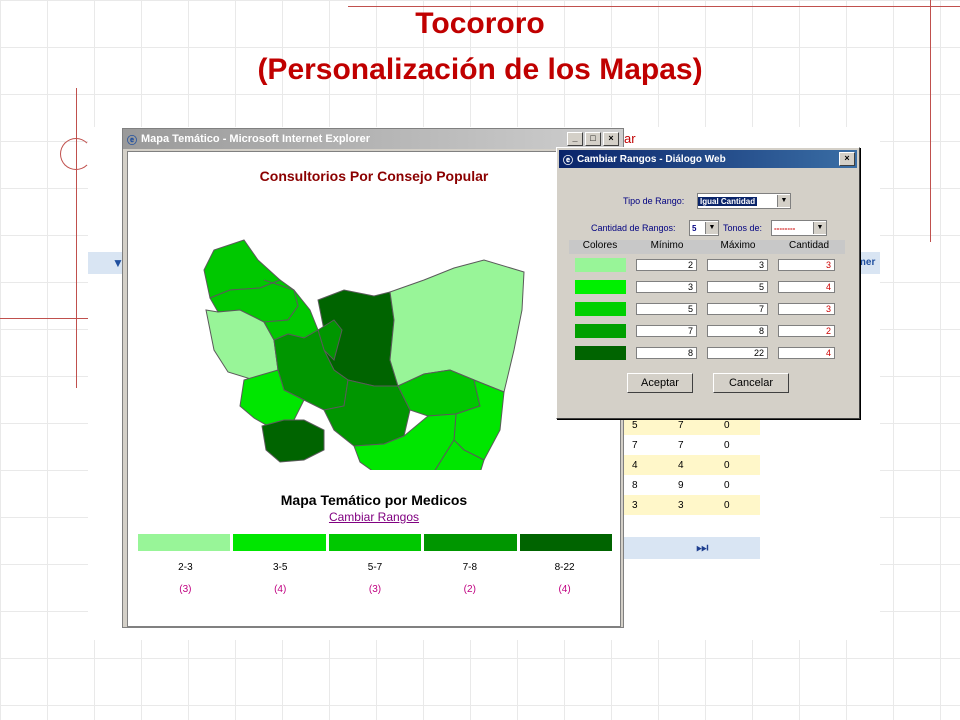 The height and width of the screenshot is (720, 960). I want to click on range-row: 8 22 4, so click(710, 353).